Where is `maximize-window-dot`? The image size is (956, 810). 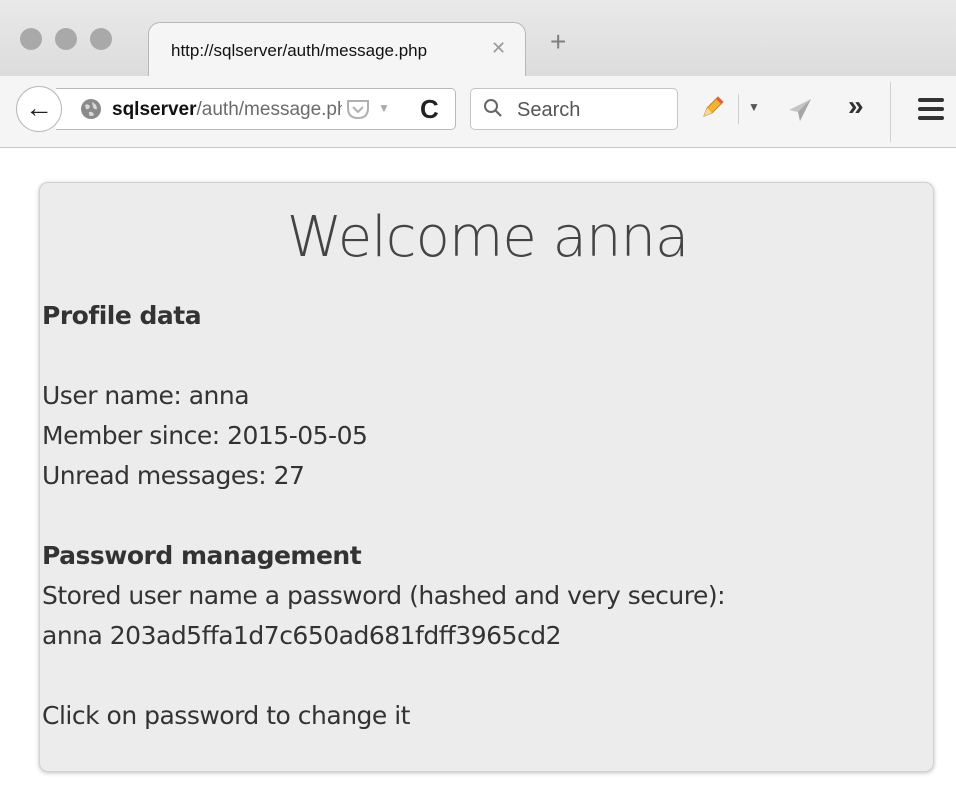 maximize-window-dot is located at coordinates (101, 39).